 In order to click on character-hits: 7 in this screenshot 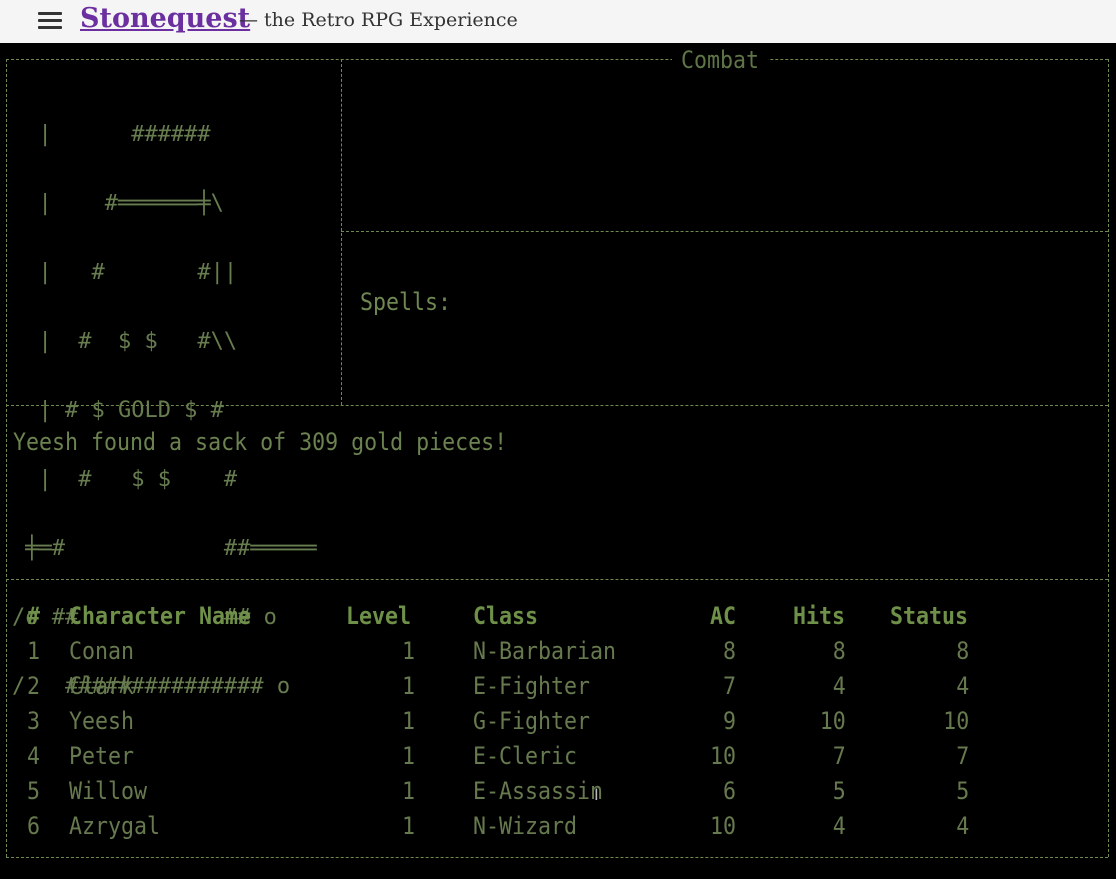, I will do `click(839, 756)`.